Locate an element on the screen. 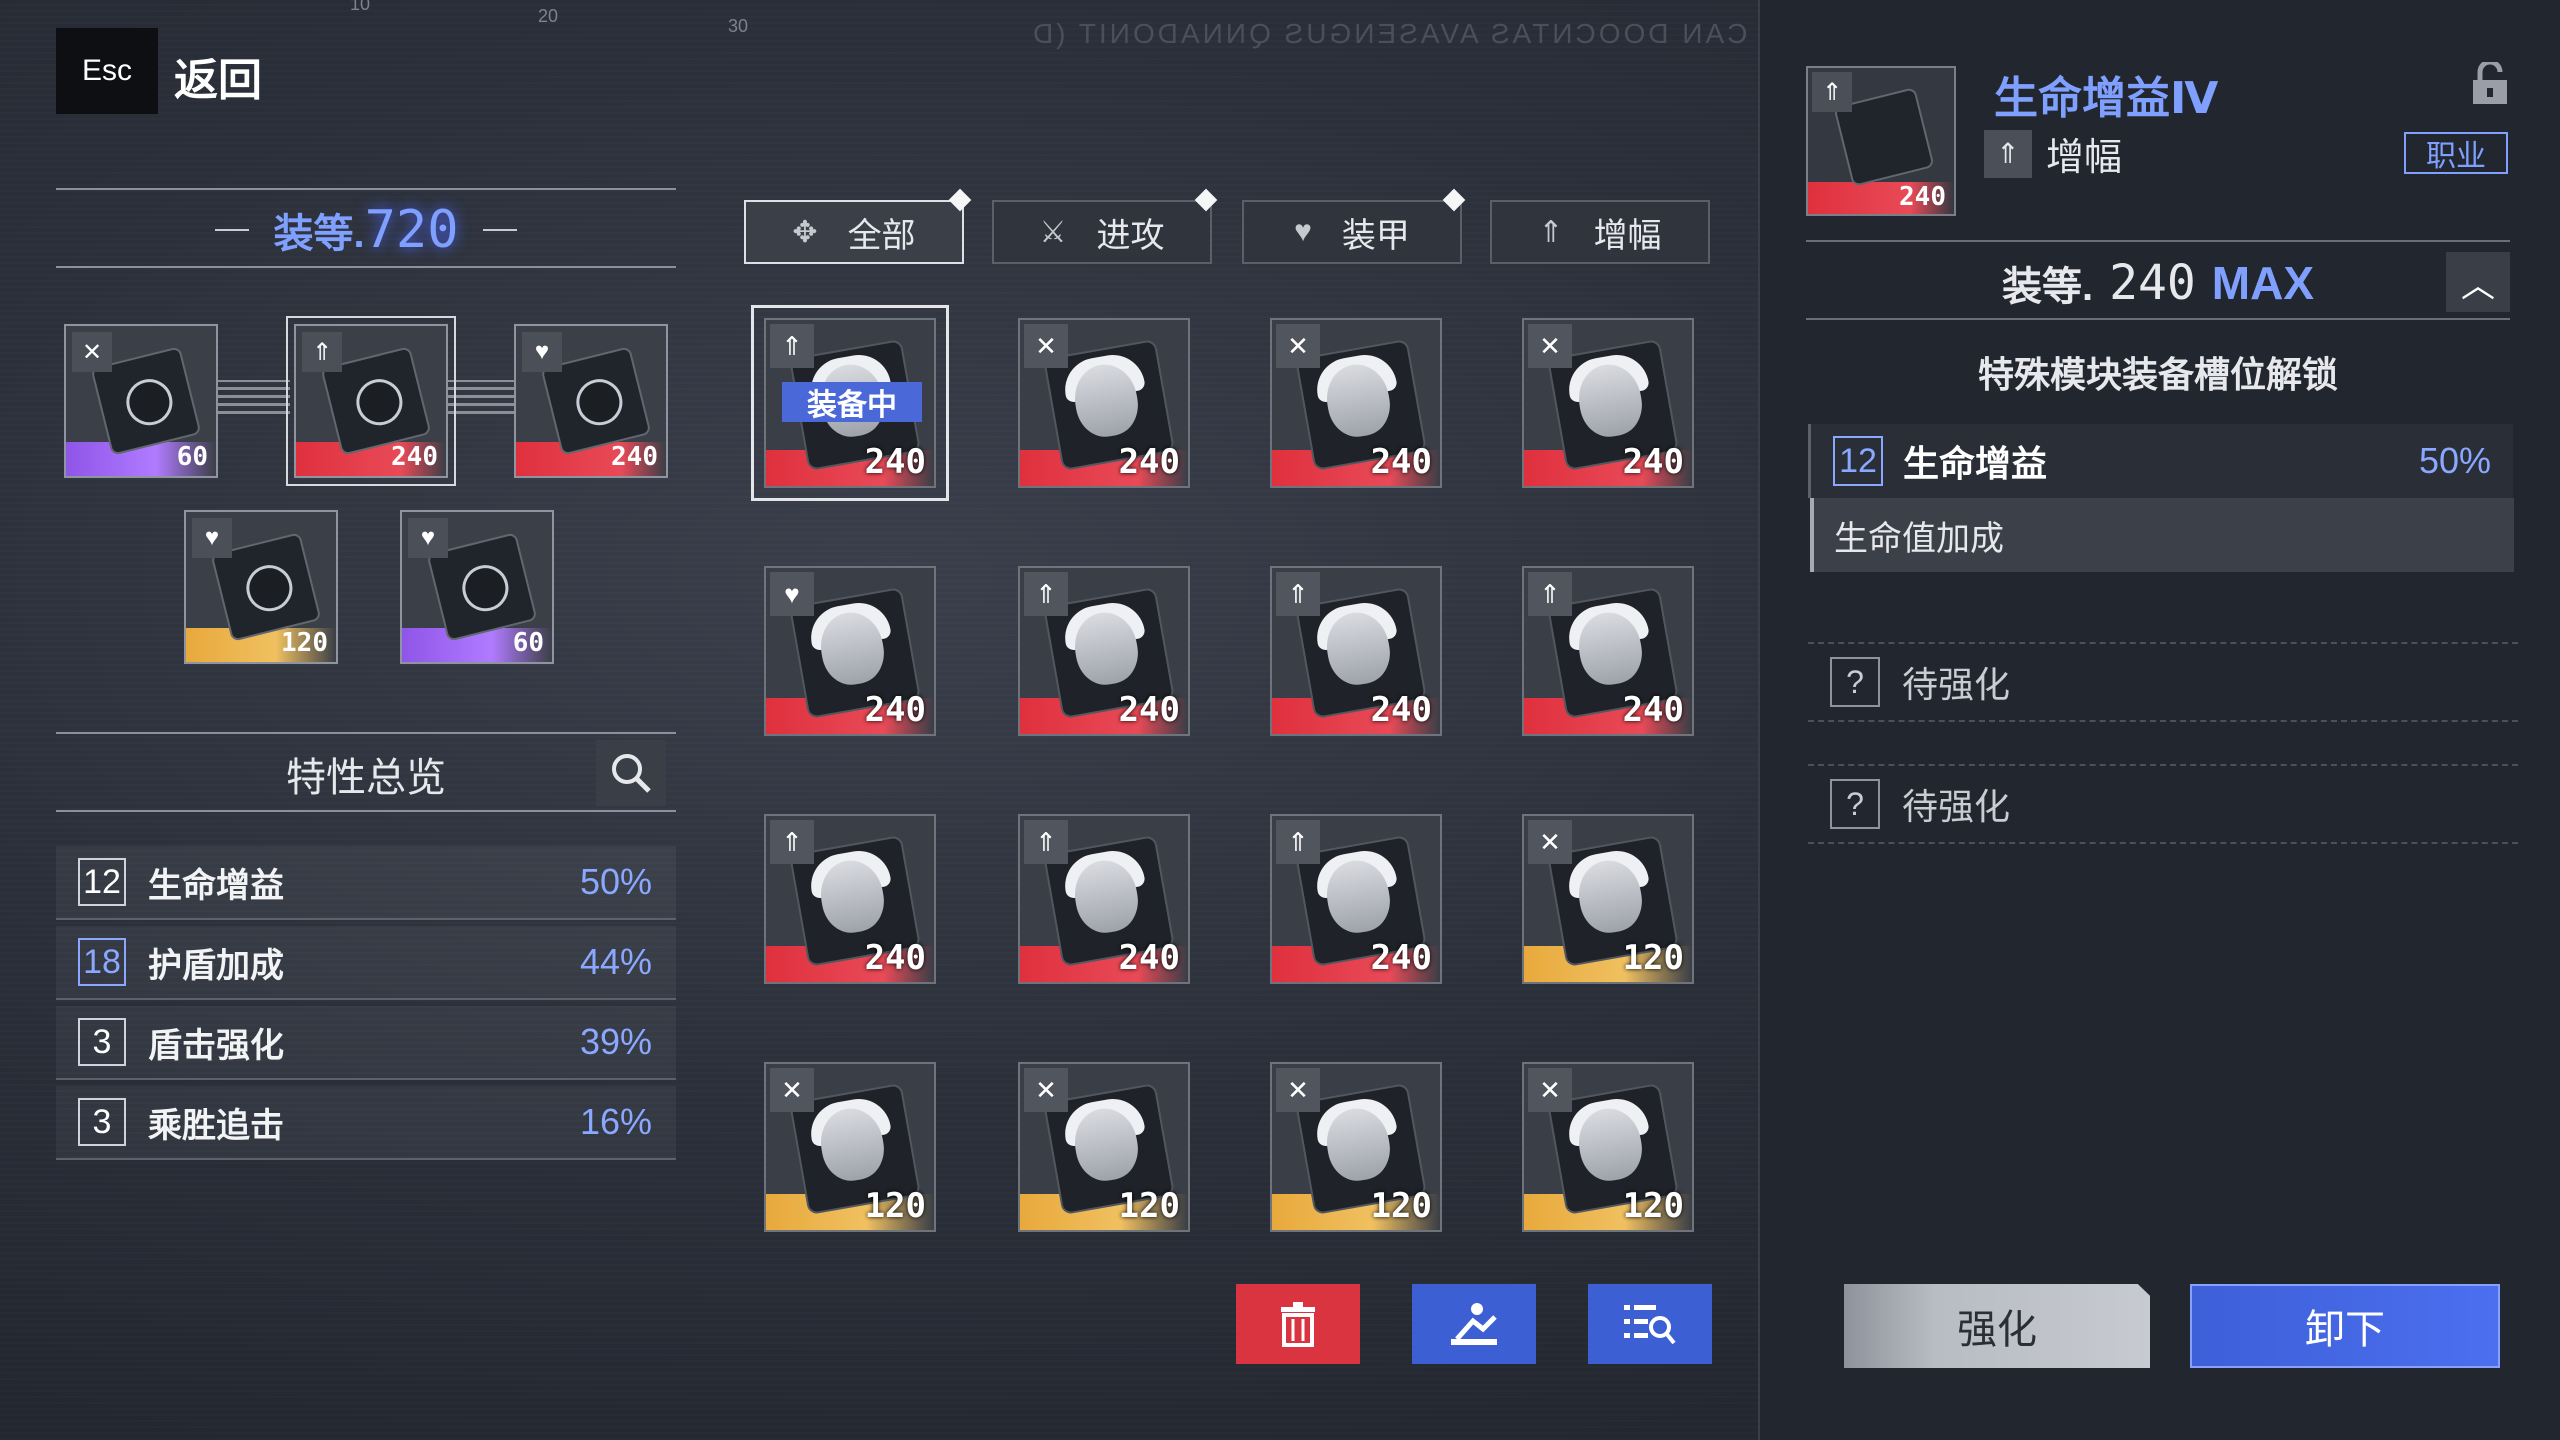 The height and width of the screenshot is (1440, 2560). trait-row: 3 乘胜追击 16% is located at coordinates (366, 1123).